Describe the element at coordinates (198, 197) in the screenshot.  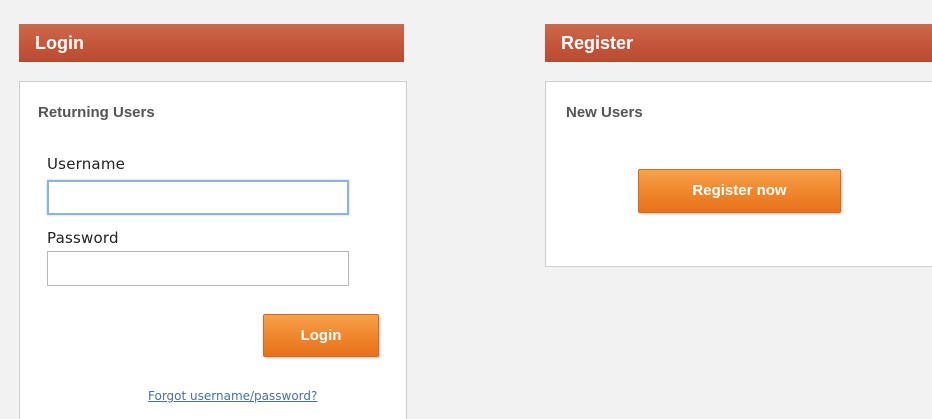
I see `username-input` at that location.